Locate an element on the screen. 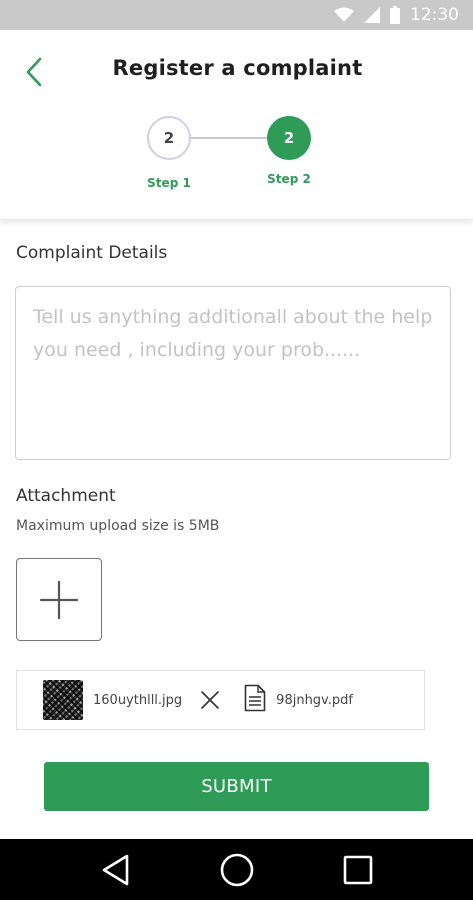  step-1-circle: 2 is located at coordinates (169, 138).